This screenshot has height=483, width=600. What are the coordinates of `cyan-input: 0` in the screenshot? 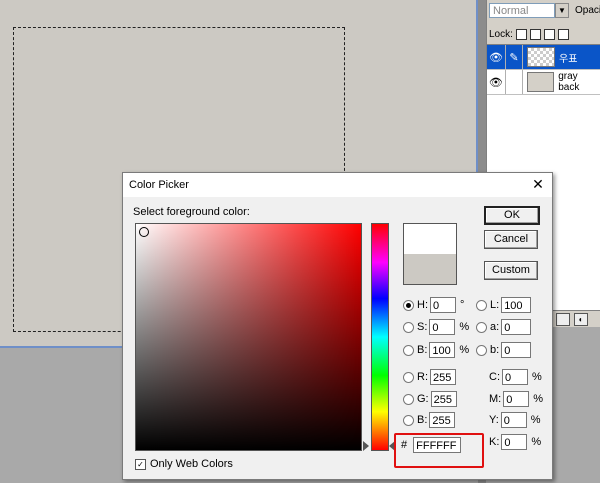 It's located at (515, 377).